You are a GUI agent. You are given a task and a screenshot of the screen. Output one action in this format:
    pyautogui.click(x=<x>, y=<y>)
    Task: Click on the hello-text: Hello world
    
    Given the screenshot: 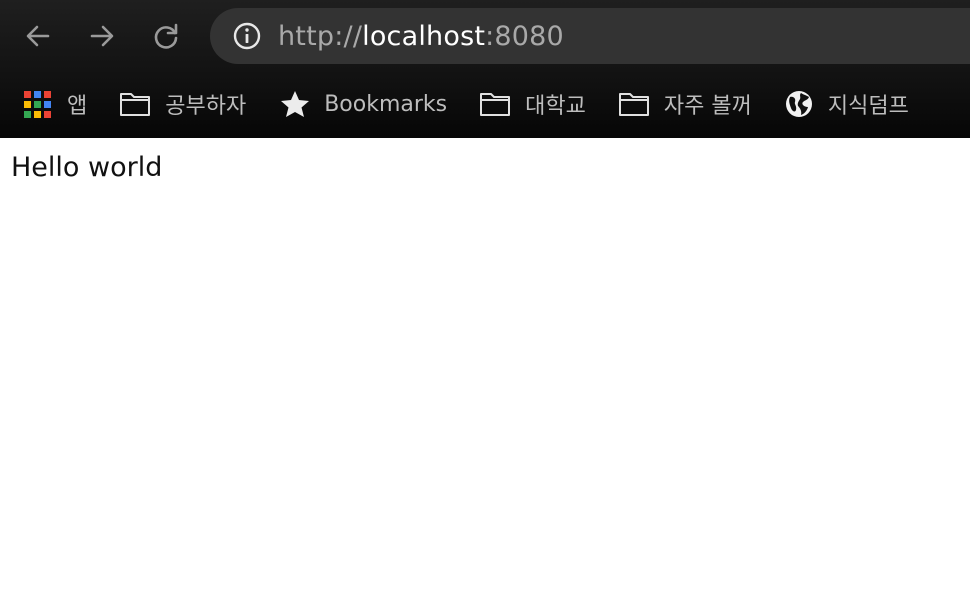 What is the action you would take?
    pyautogui.click(x=87, y=167)
    